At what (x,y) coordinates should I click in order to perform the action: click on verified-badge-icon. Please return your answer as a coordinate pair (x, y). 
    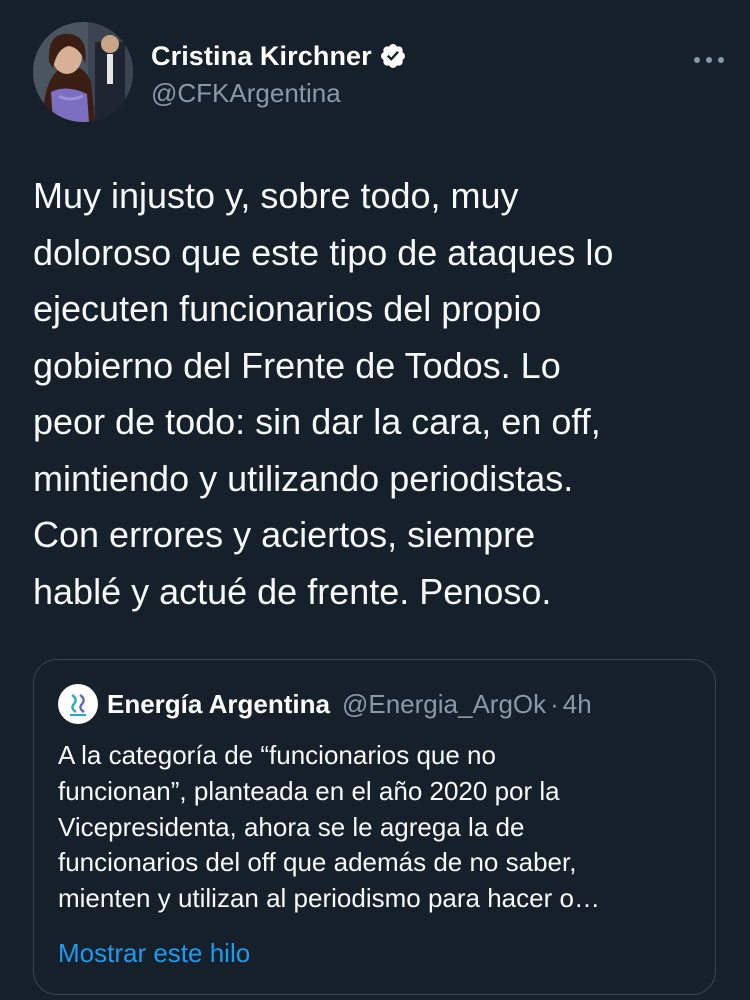
    Looking at the image, I should click on (393, 56).